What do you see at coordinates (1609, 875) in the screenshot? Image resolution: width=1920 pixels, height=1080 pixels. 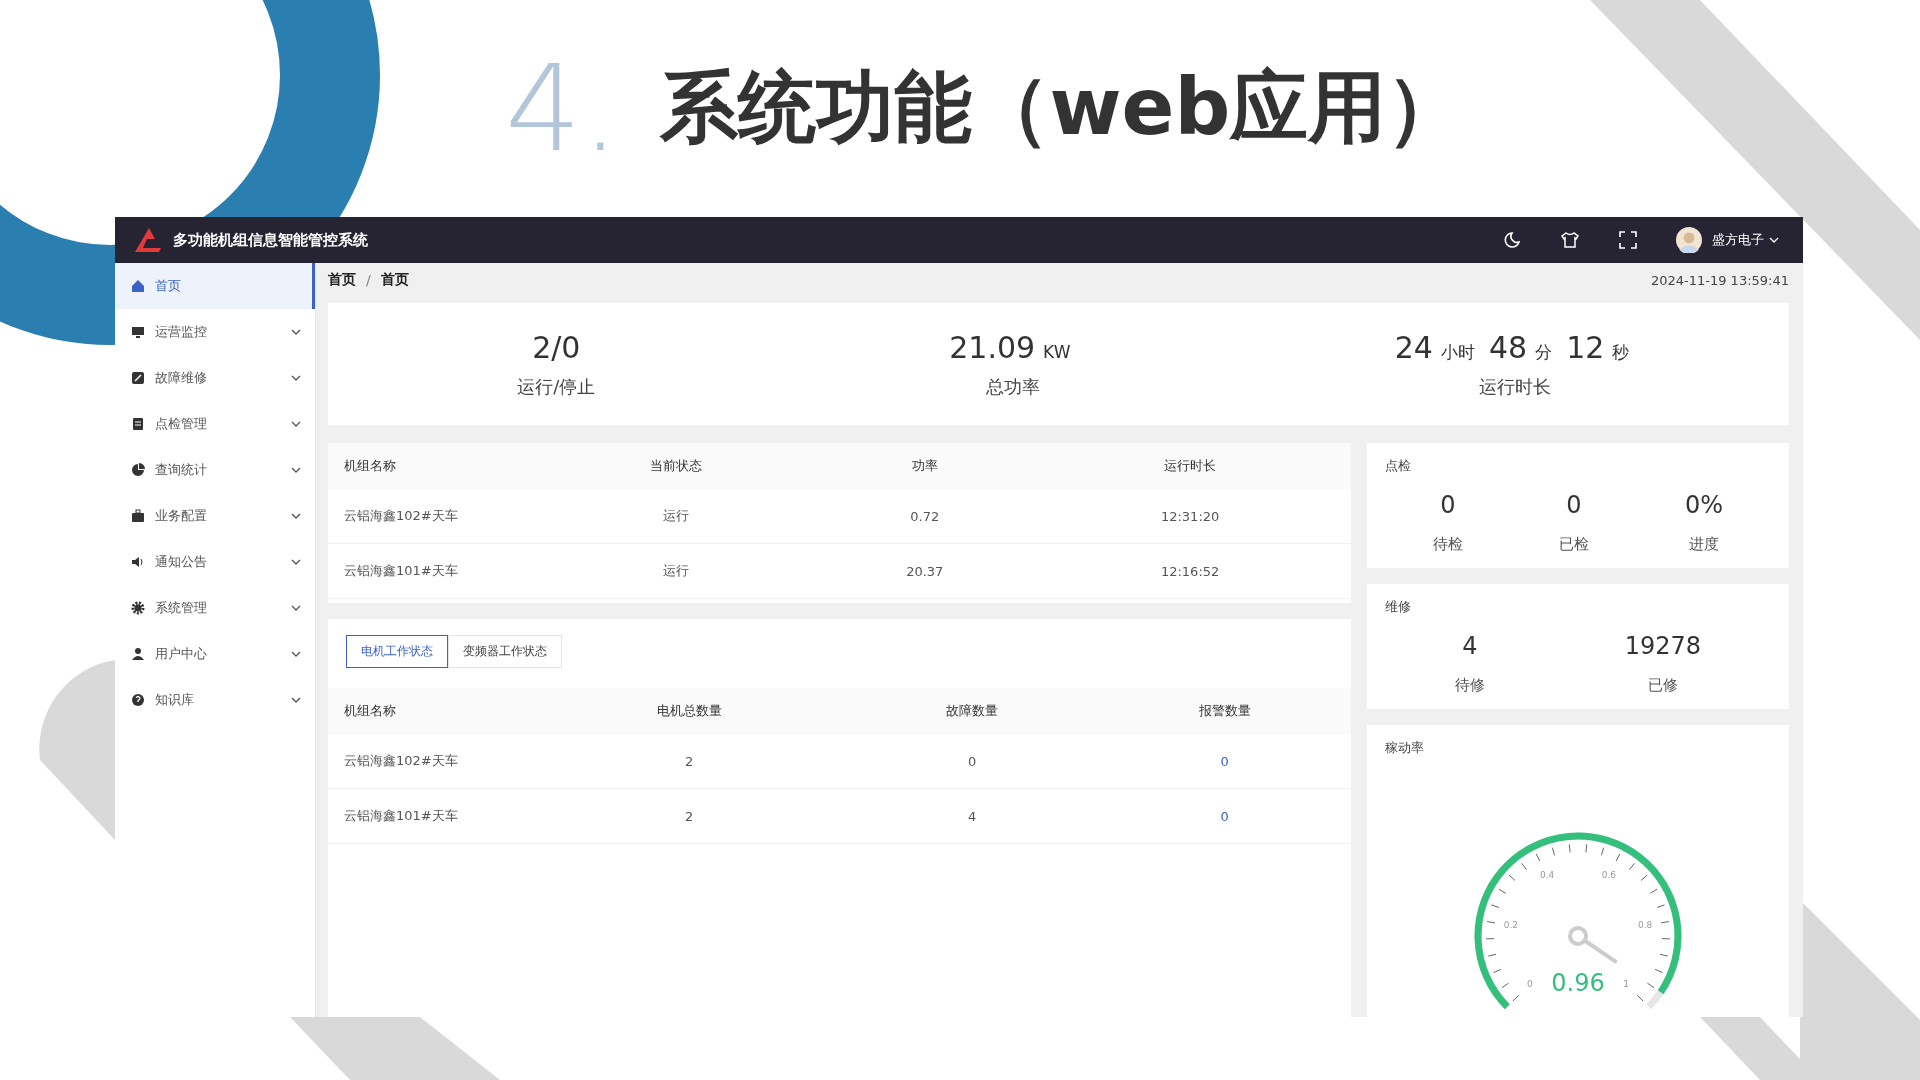 I see `gauge-tick-label: 0.6` at bounding box center [1609, 875].